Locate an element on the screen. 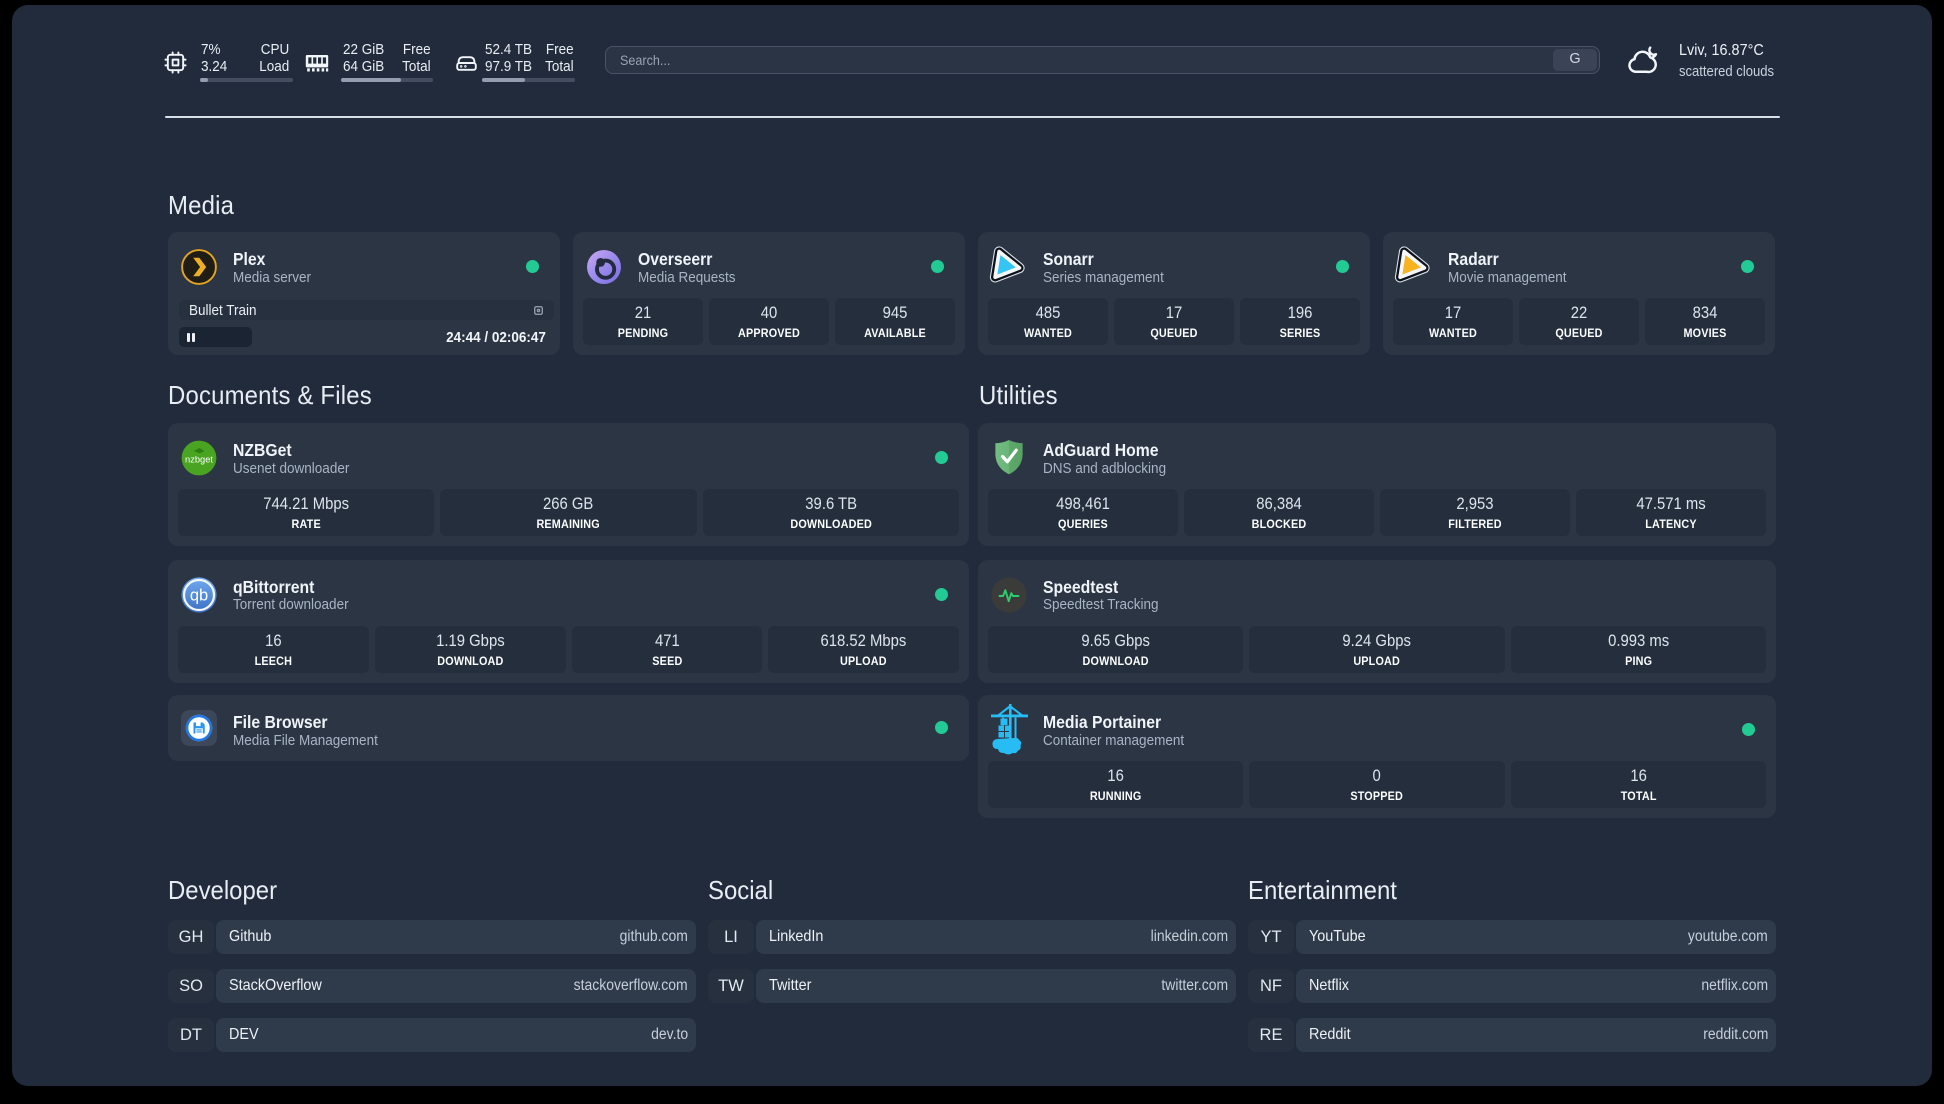  svg-text: qb is located at coordinates (199, 595).